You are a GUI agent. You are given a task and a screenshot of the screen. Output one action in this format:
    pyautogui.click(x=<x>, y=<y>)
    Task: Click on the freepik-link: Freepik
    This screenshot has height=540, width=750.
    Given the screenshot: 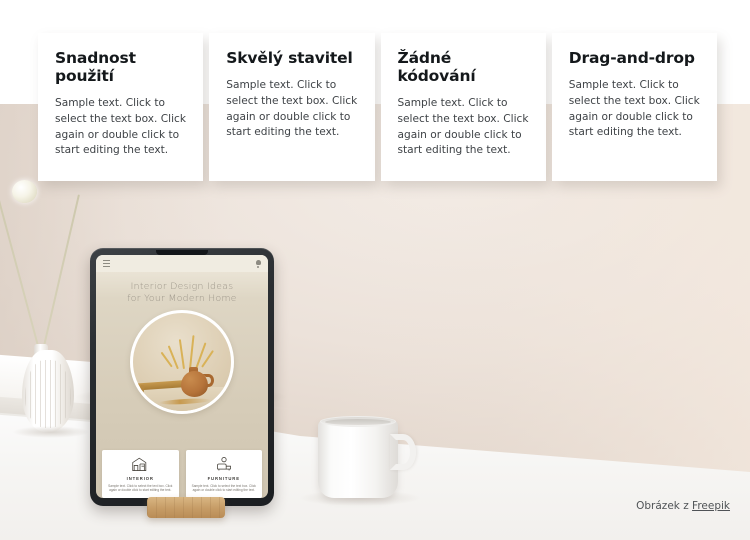 What is the action you would take?
    pyautogui.click(x=711, y=506)
    